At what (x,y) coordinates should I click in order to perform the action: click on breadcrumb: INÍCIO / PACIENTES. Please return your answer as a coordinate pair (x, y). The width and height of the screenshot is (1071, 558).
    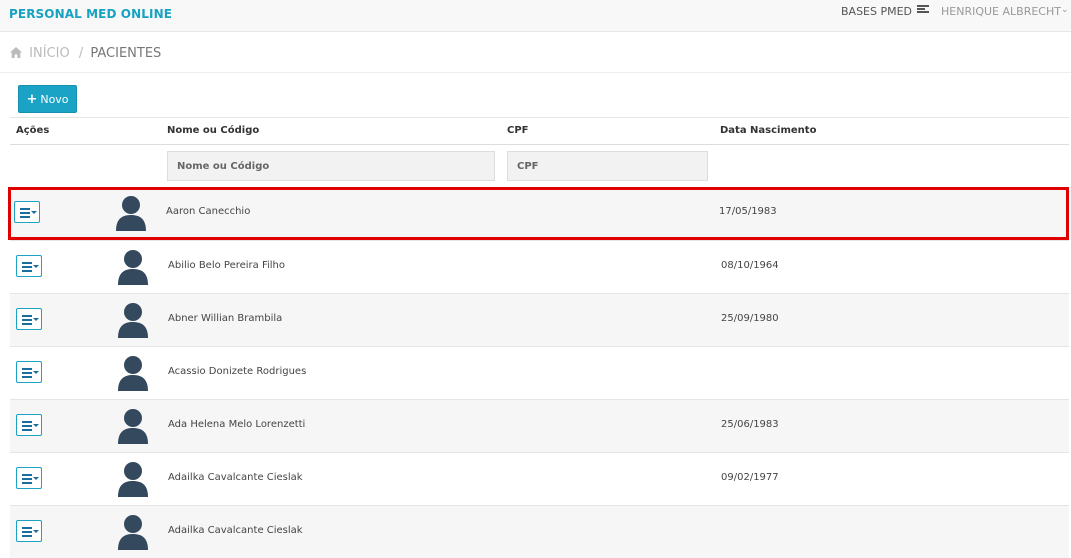
    Looking at the image, I should click on (85, 53).